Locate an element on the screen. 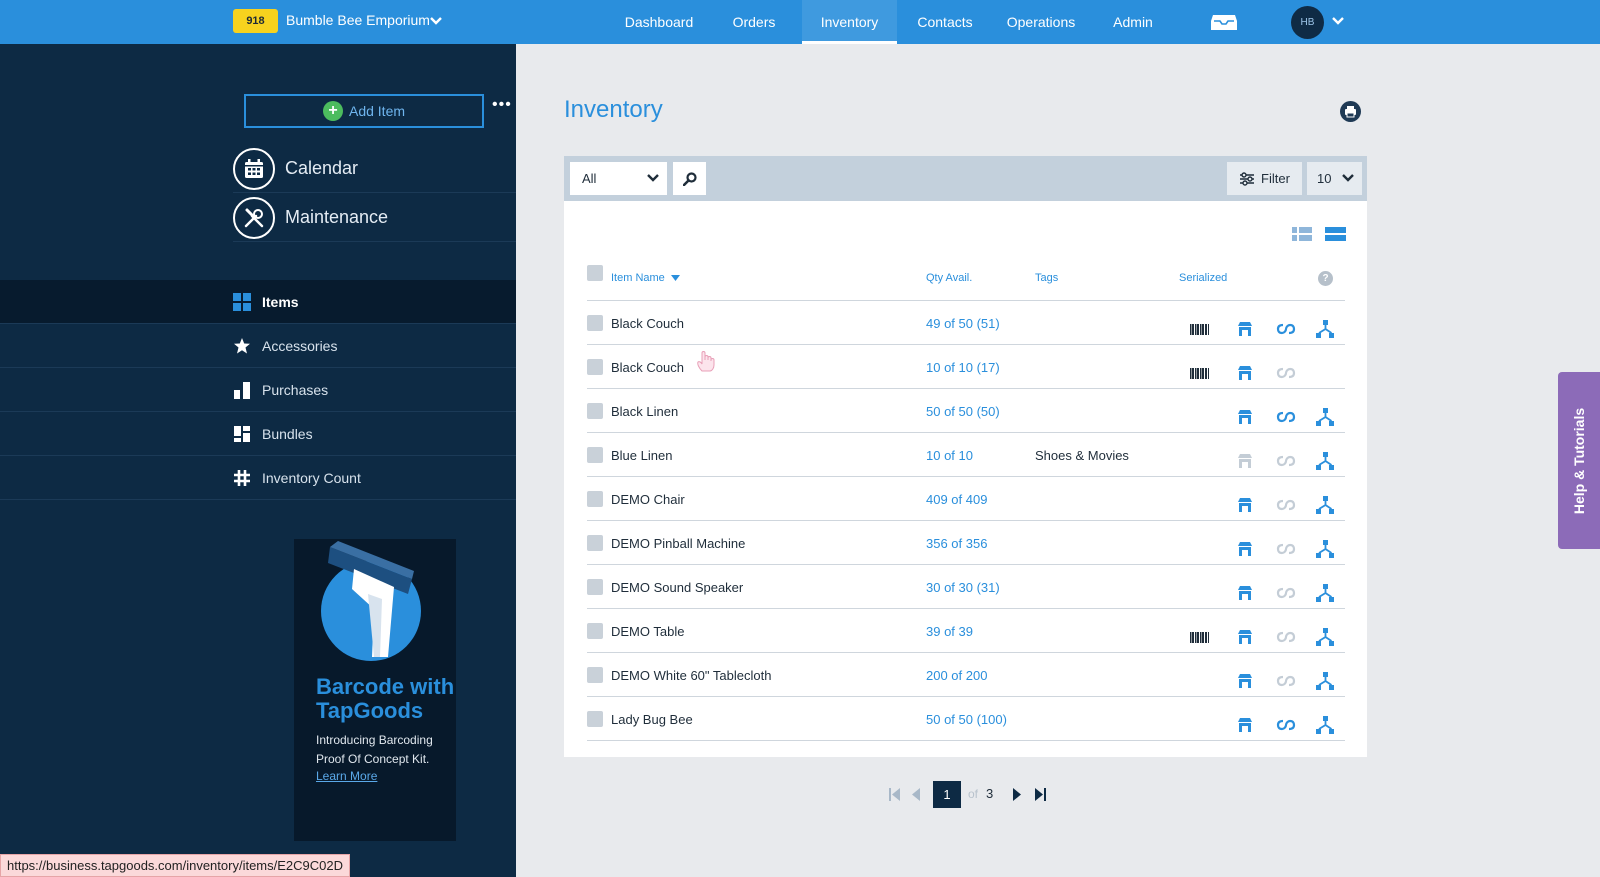  add-item-button: + Add Item is located at coordinates (364, 111).